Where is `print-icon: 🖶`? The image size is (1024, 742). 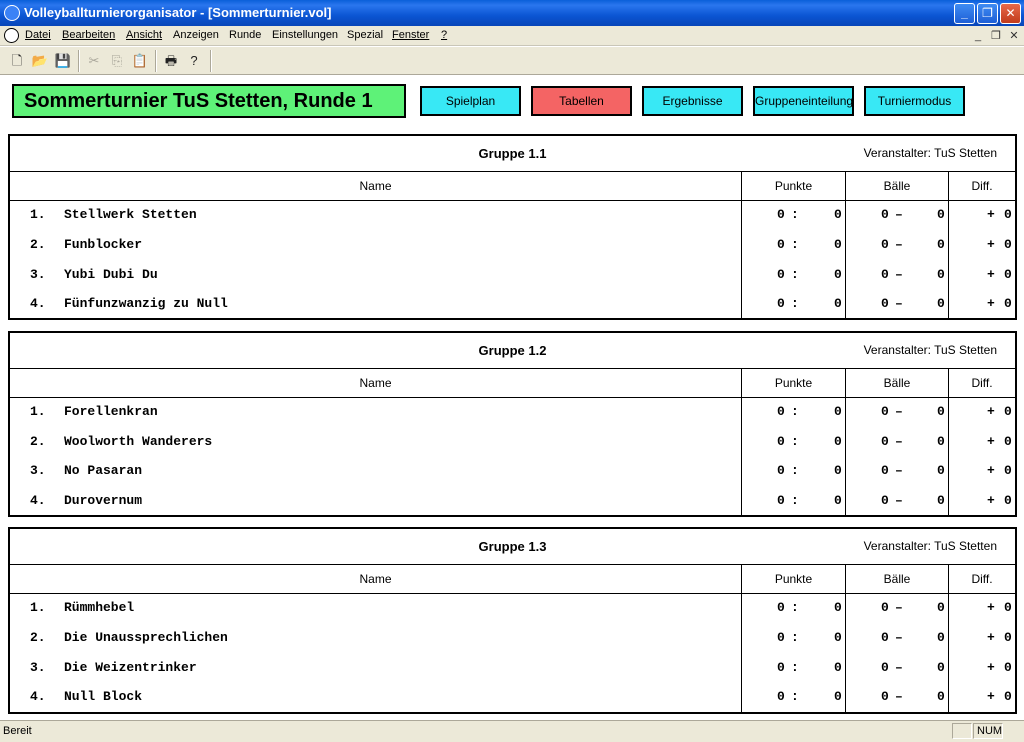 print-icon: 🖶 is located at coordinates (171, 61).